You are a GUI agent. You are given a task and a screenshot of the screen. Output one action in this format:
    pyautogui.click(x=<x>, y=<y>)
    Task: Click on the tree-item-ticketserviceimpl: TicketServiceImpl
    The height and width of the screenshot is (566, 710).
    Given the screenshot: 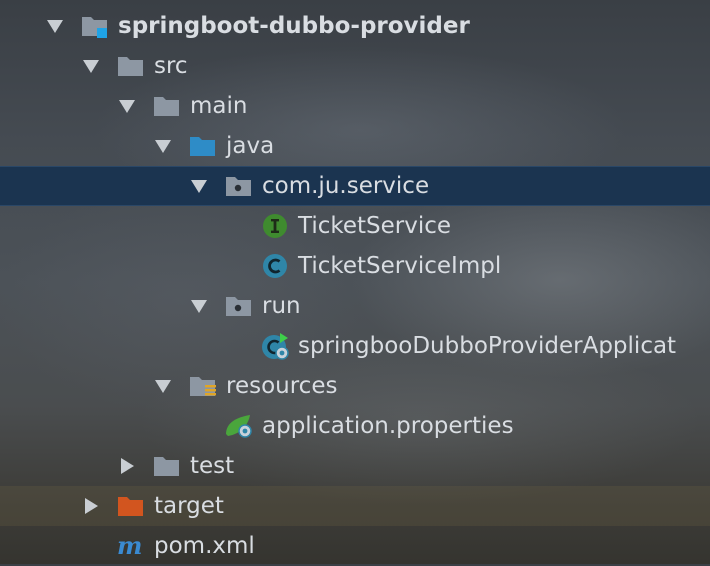 What is the action you would take?
    pyautogui.click(x=355, y=266)
    